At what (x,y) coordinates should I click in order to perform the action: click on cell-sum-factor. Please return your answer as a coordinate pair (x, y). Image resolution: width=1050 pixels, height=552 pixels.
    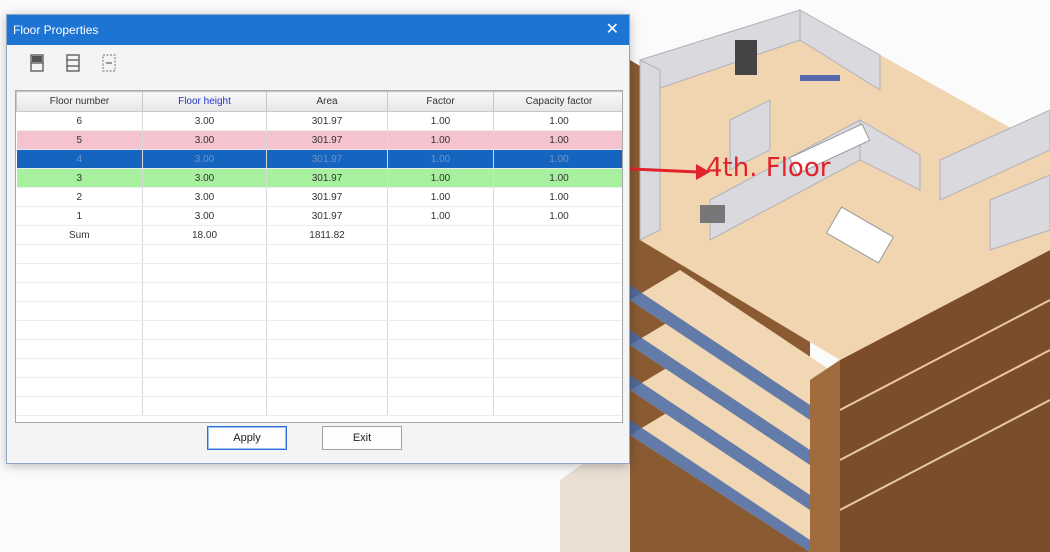
    Looking at the image, I should click on (440, 235).